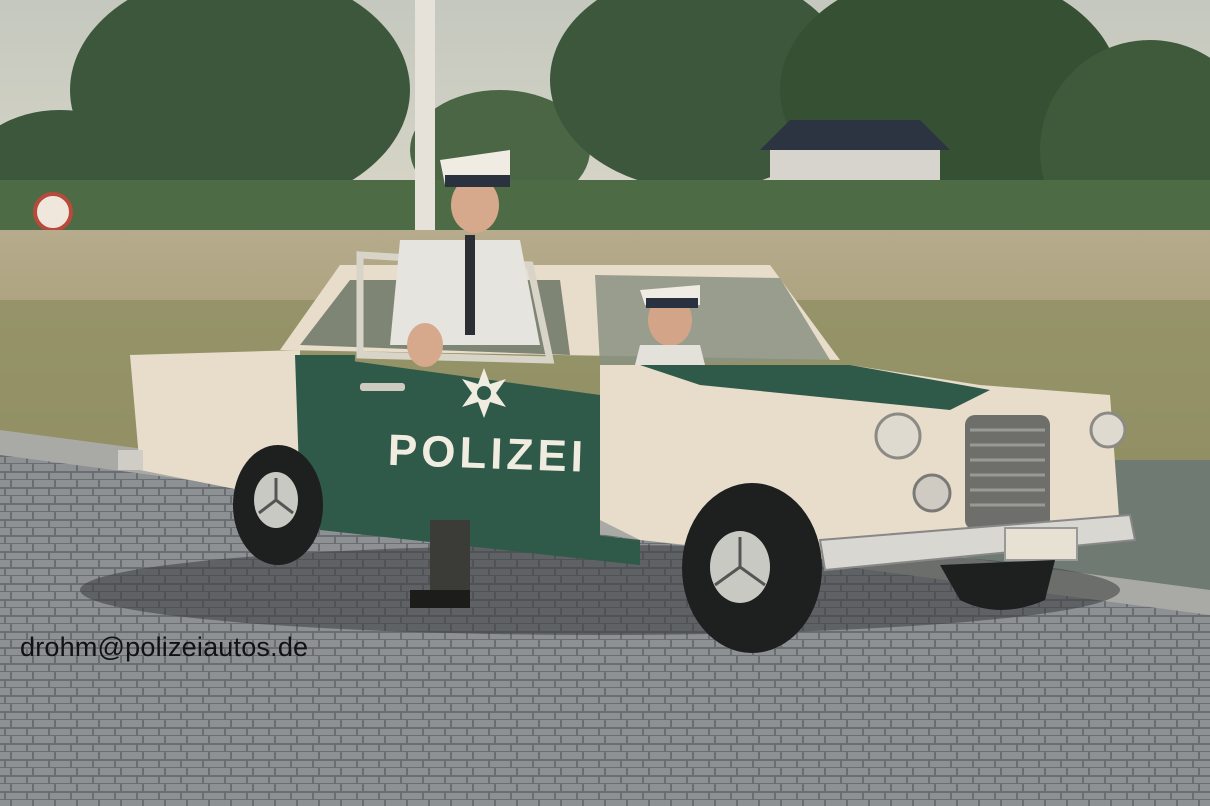  What do you see at coordinates (278, 505) in the screenshot?
I see `rear-wheel` at bounding box center [278, 505].